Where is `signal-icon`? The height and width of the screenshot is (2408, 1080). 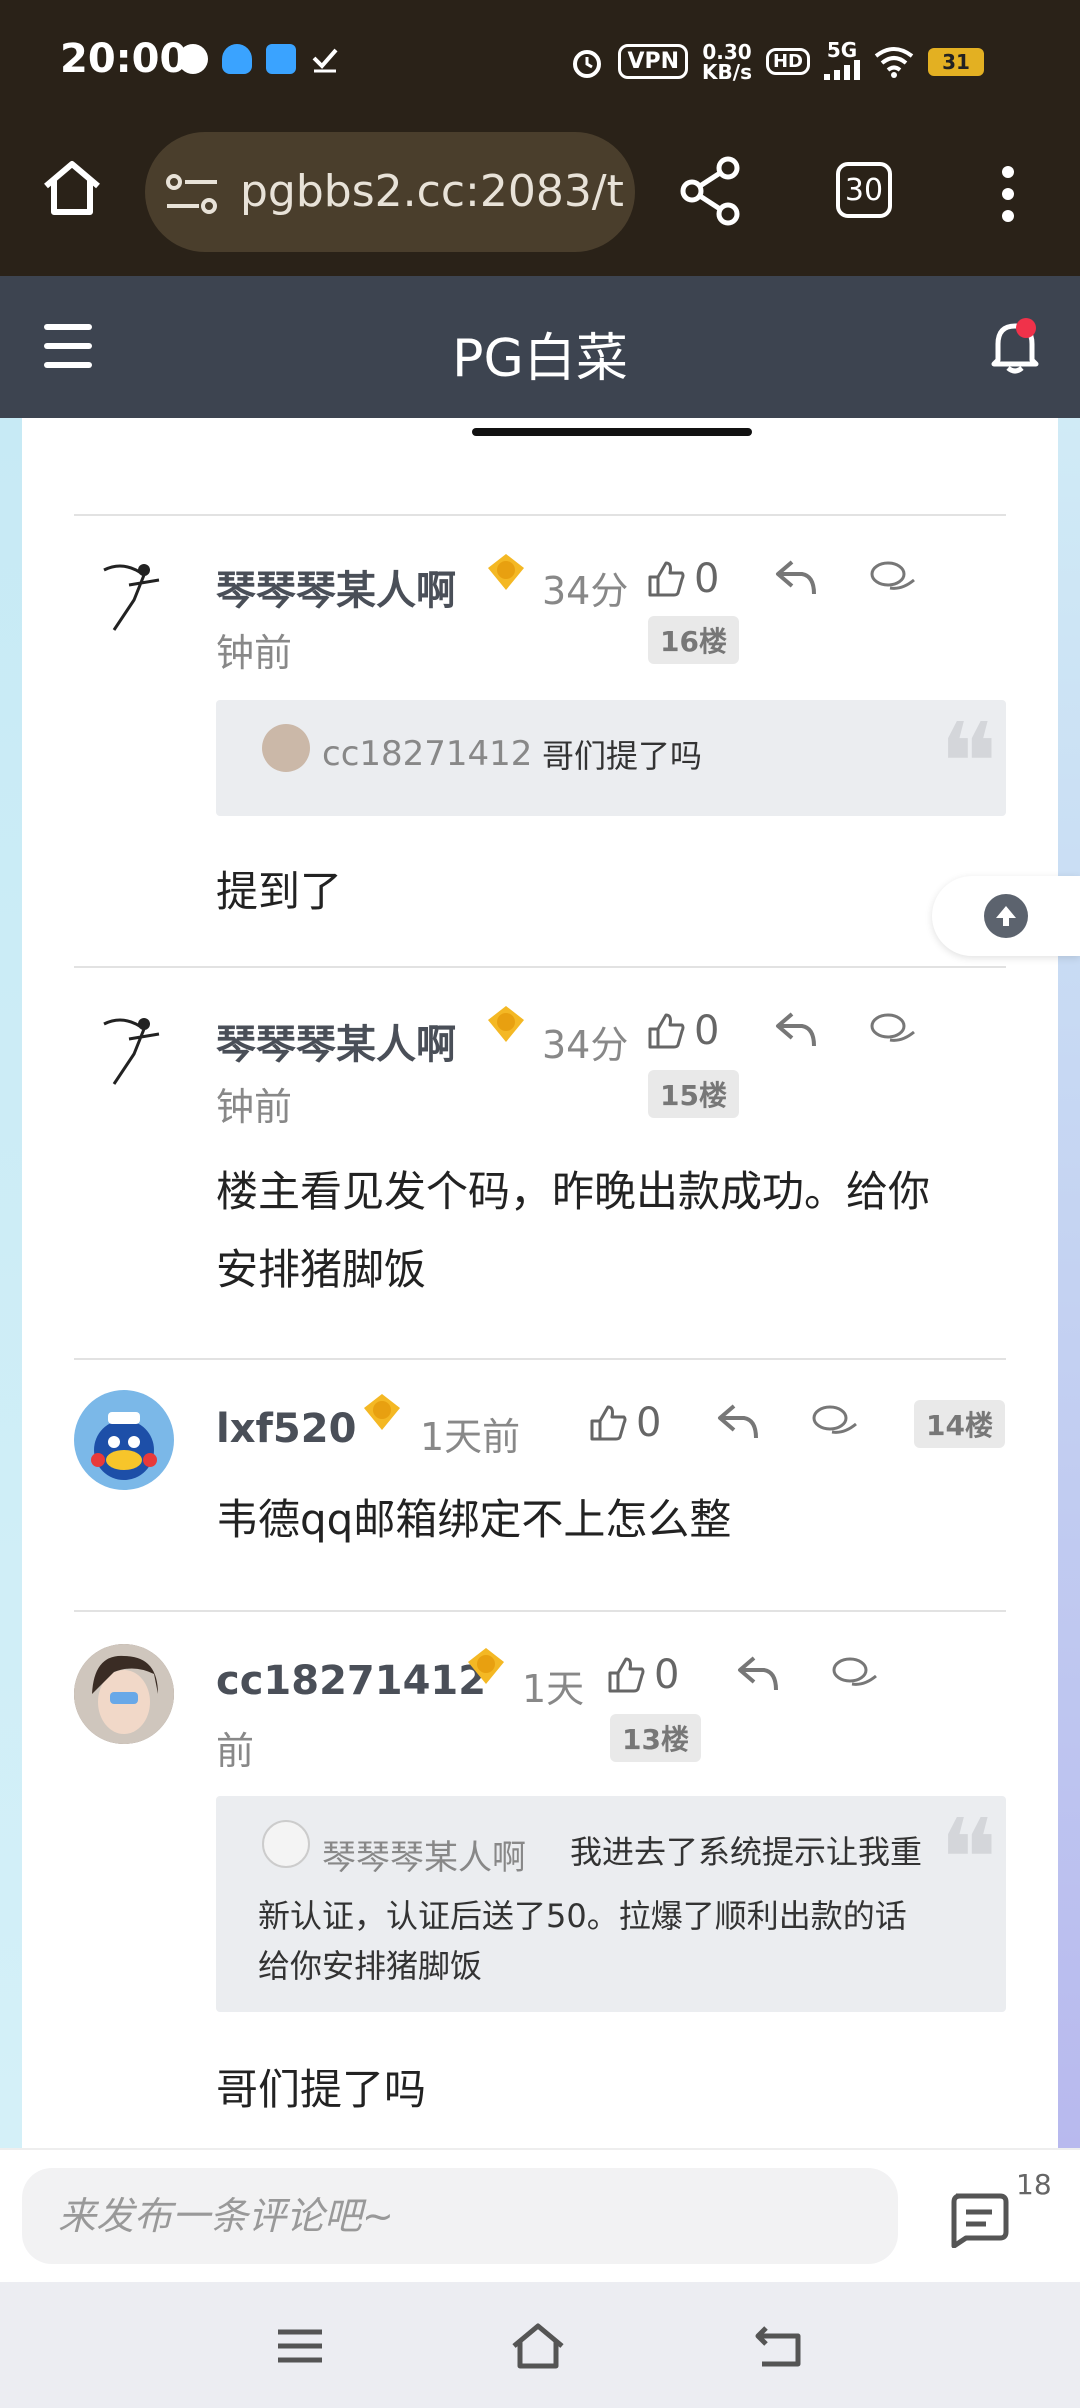 signal-icon is located at coordinates (842, 70).